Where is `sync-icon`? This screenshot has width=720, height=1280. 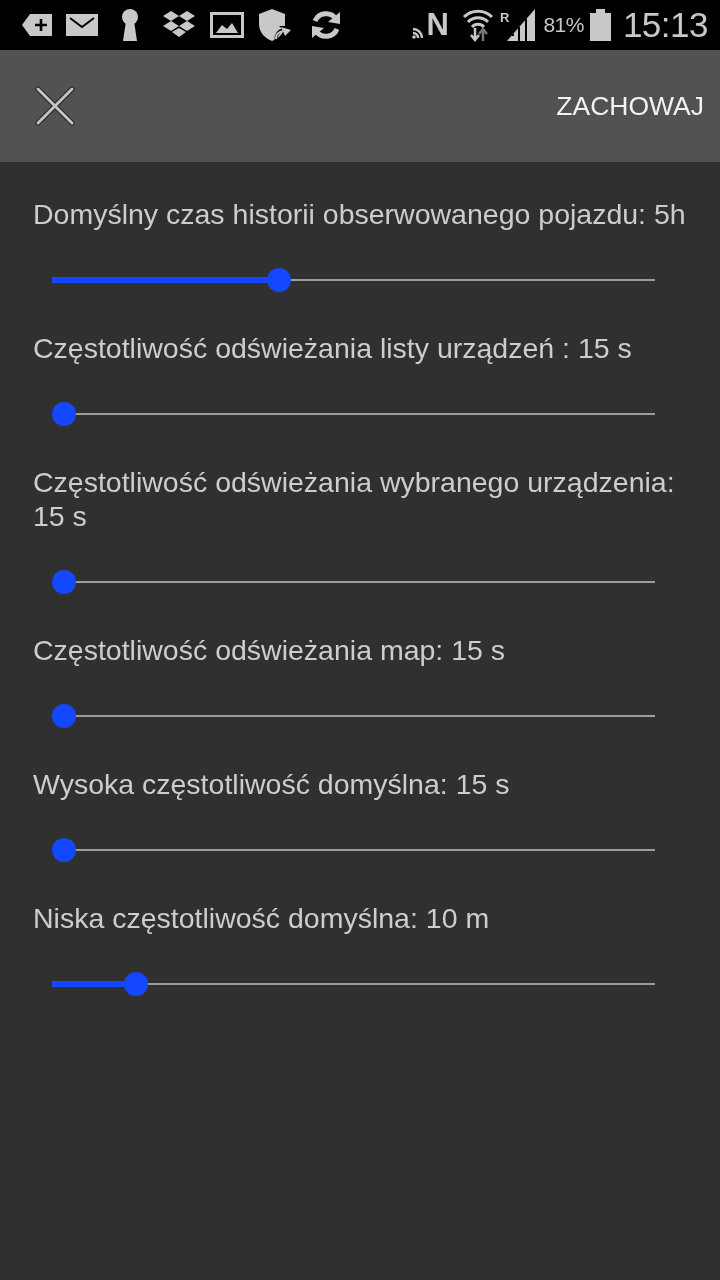
sync-icon is located at coordinates (326, 25).